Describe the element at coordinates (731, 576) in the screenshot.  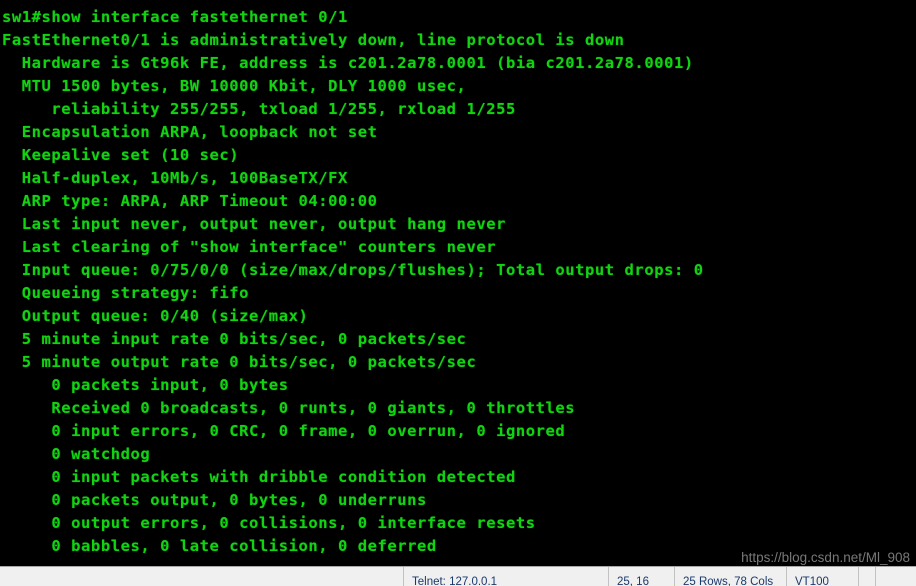
I see `status-screen-dimensions: 25 Rows, 78 Cols` at that location.